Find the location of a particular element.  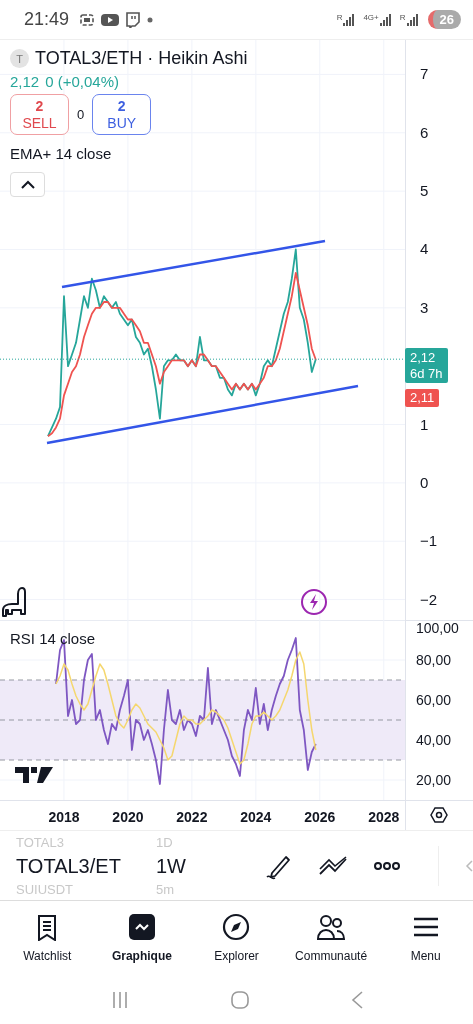

ema-badge: 2,11 is located at coordinates (422, 398).